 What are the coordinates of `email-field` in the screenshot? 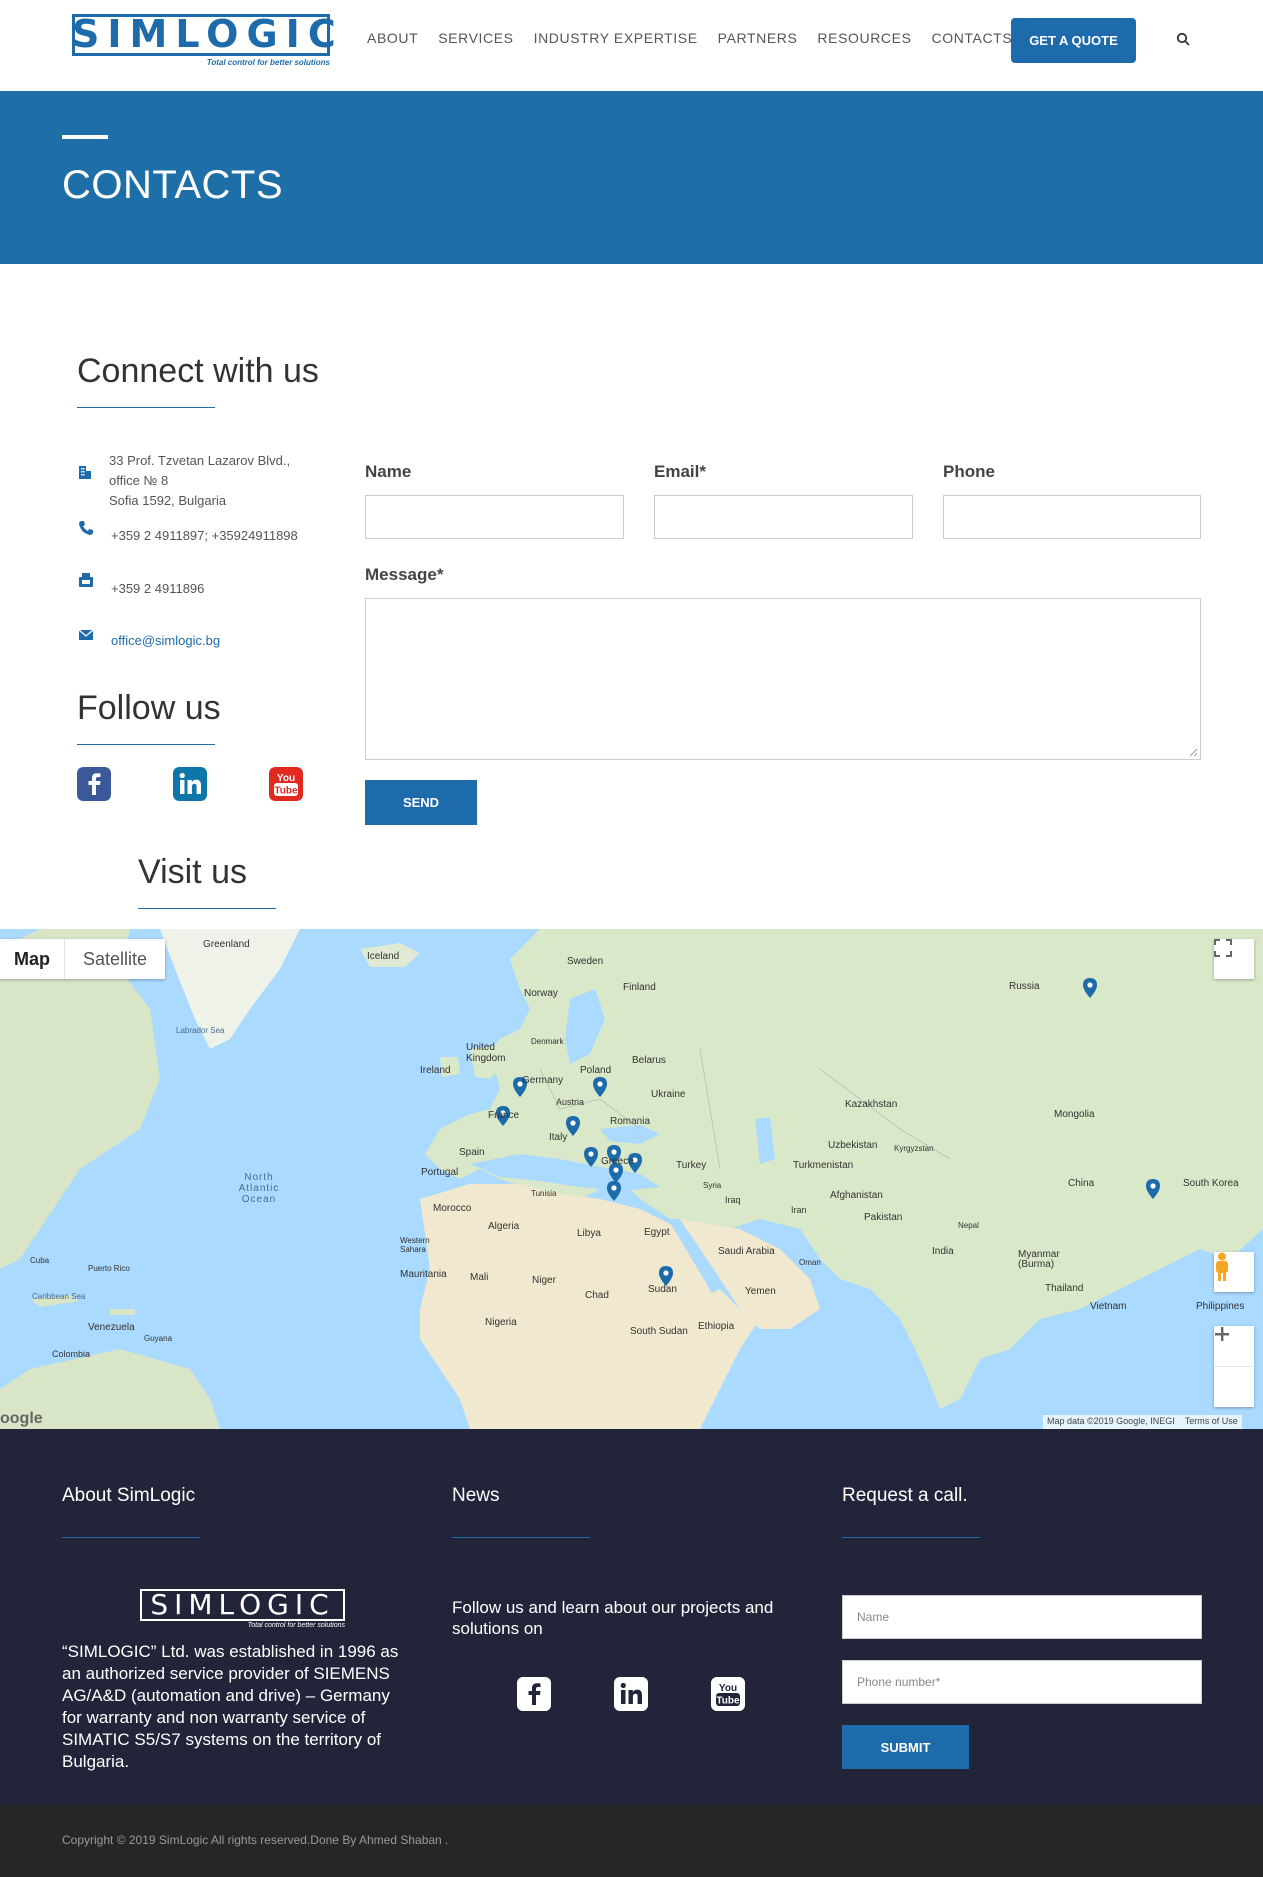 It's located at (783, 517).